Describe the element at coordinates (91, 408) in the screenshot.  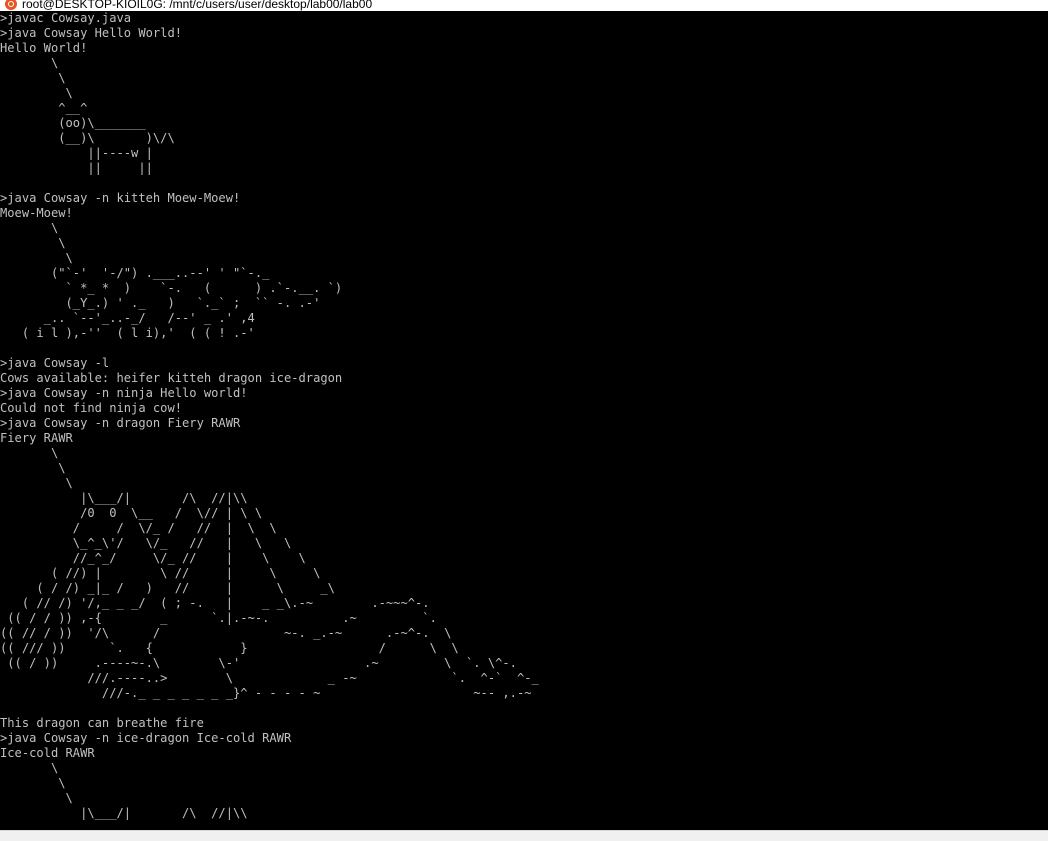
I see `terminal-line: Could not find ninja cow!` at that location.